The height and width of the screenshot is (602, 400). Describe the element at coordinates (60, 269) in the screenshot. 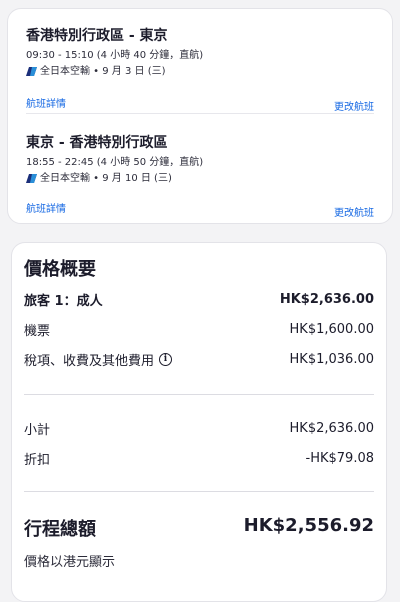

I see `price-summary-title: 價格概要` at that location.